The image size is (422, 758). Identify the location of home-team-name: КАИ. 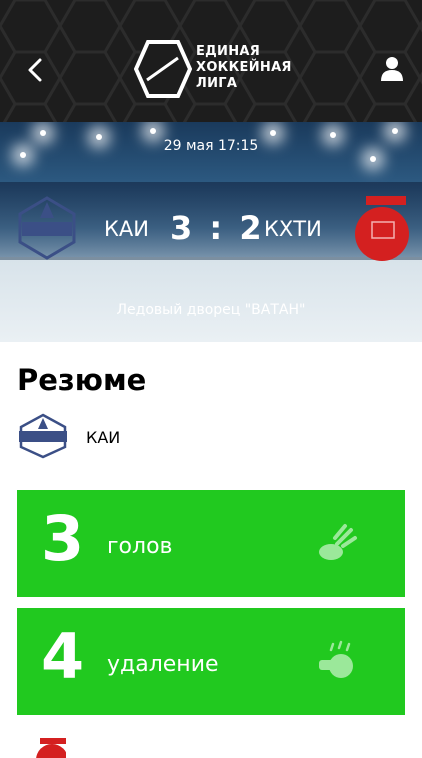
(126, 229).